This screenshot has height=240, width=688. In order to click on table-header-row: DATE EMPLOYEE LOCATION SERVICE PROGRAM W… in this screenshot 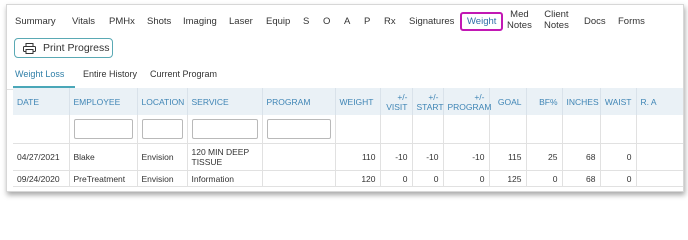, I will do `click(348, 101)`.